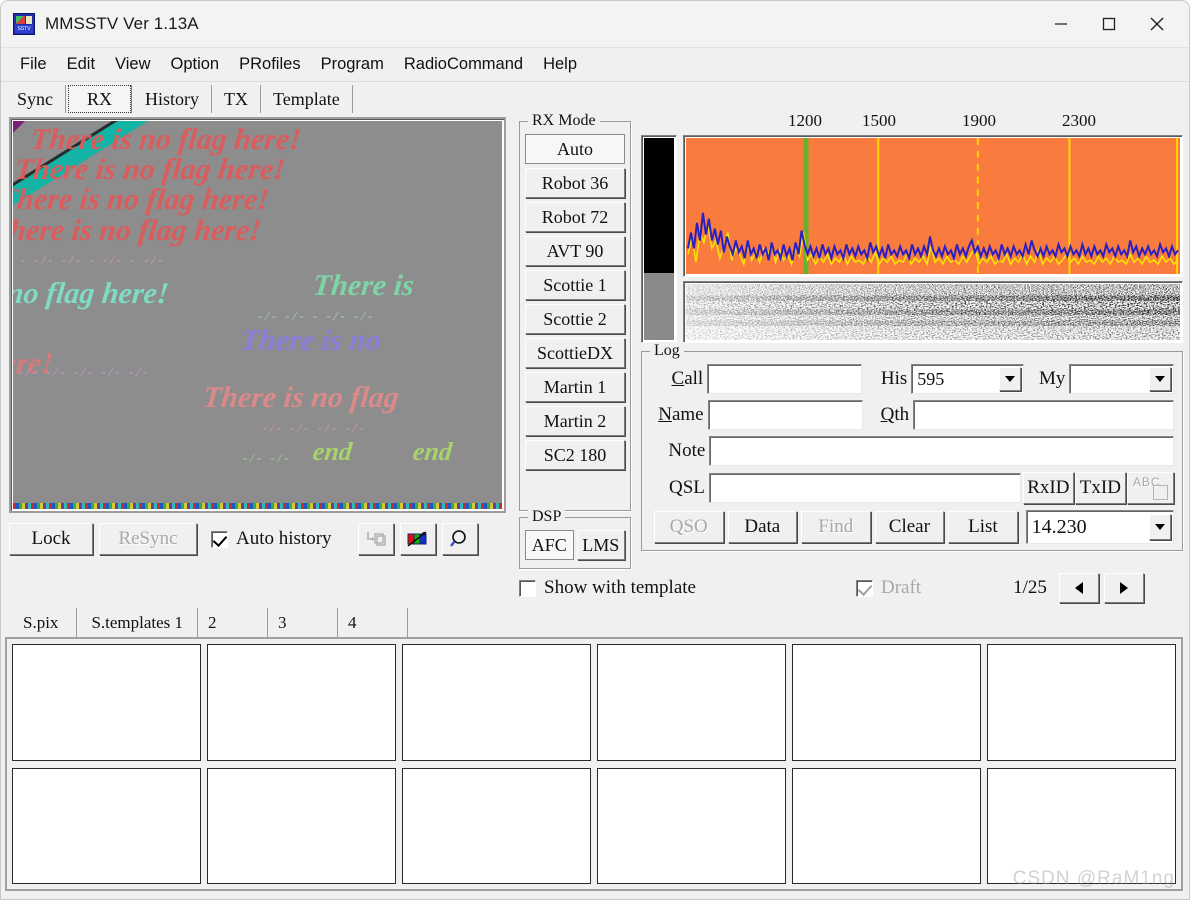 The height and width of the screenshot is (900, 1190). I want to click on find-button: Find, so click(836, 527).